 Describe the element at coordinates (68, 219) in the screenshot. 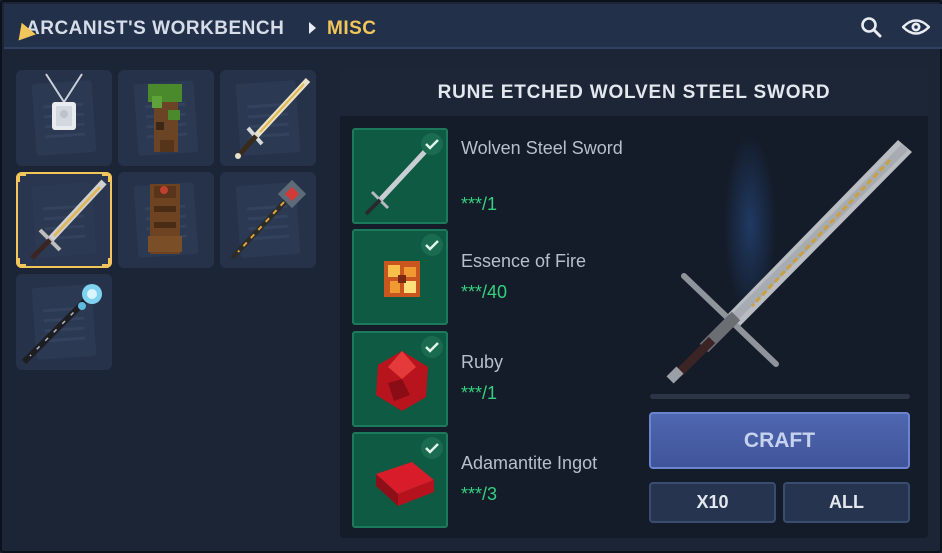

I see `rune-sword-icon` at that location.